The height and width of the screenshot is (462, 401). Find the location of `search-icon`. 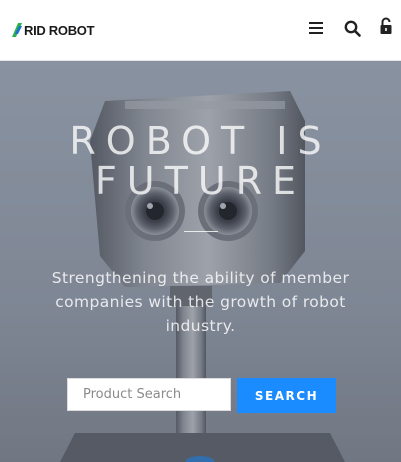

search-icon is located at coordinates (352, 28).